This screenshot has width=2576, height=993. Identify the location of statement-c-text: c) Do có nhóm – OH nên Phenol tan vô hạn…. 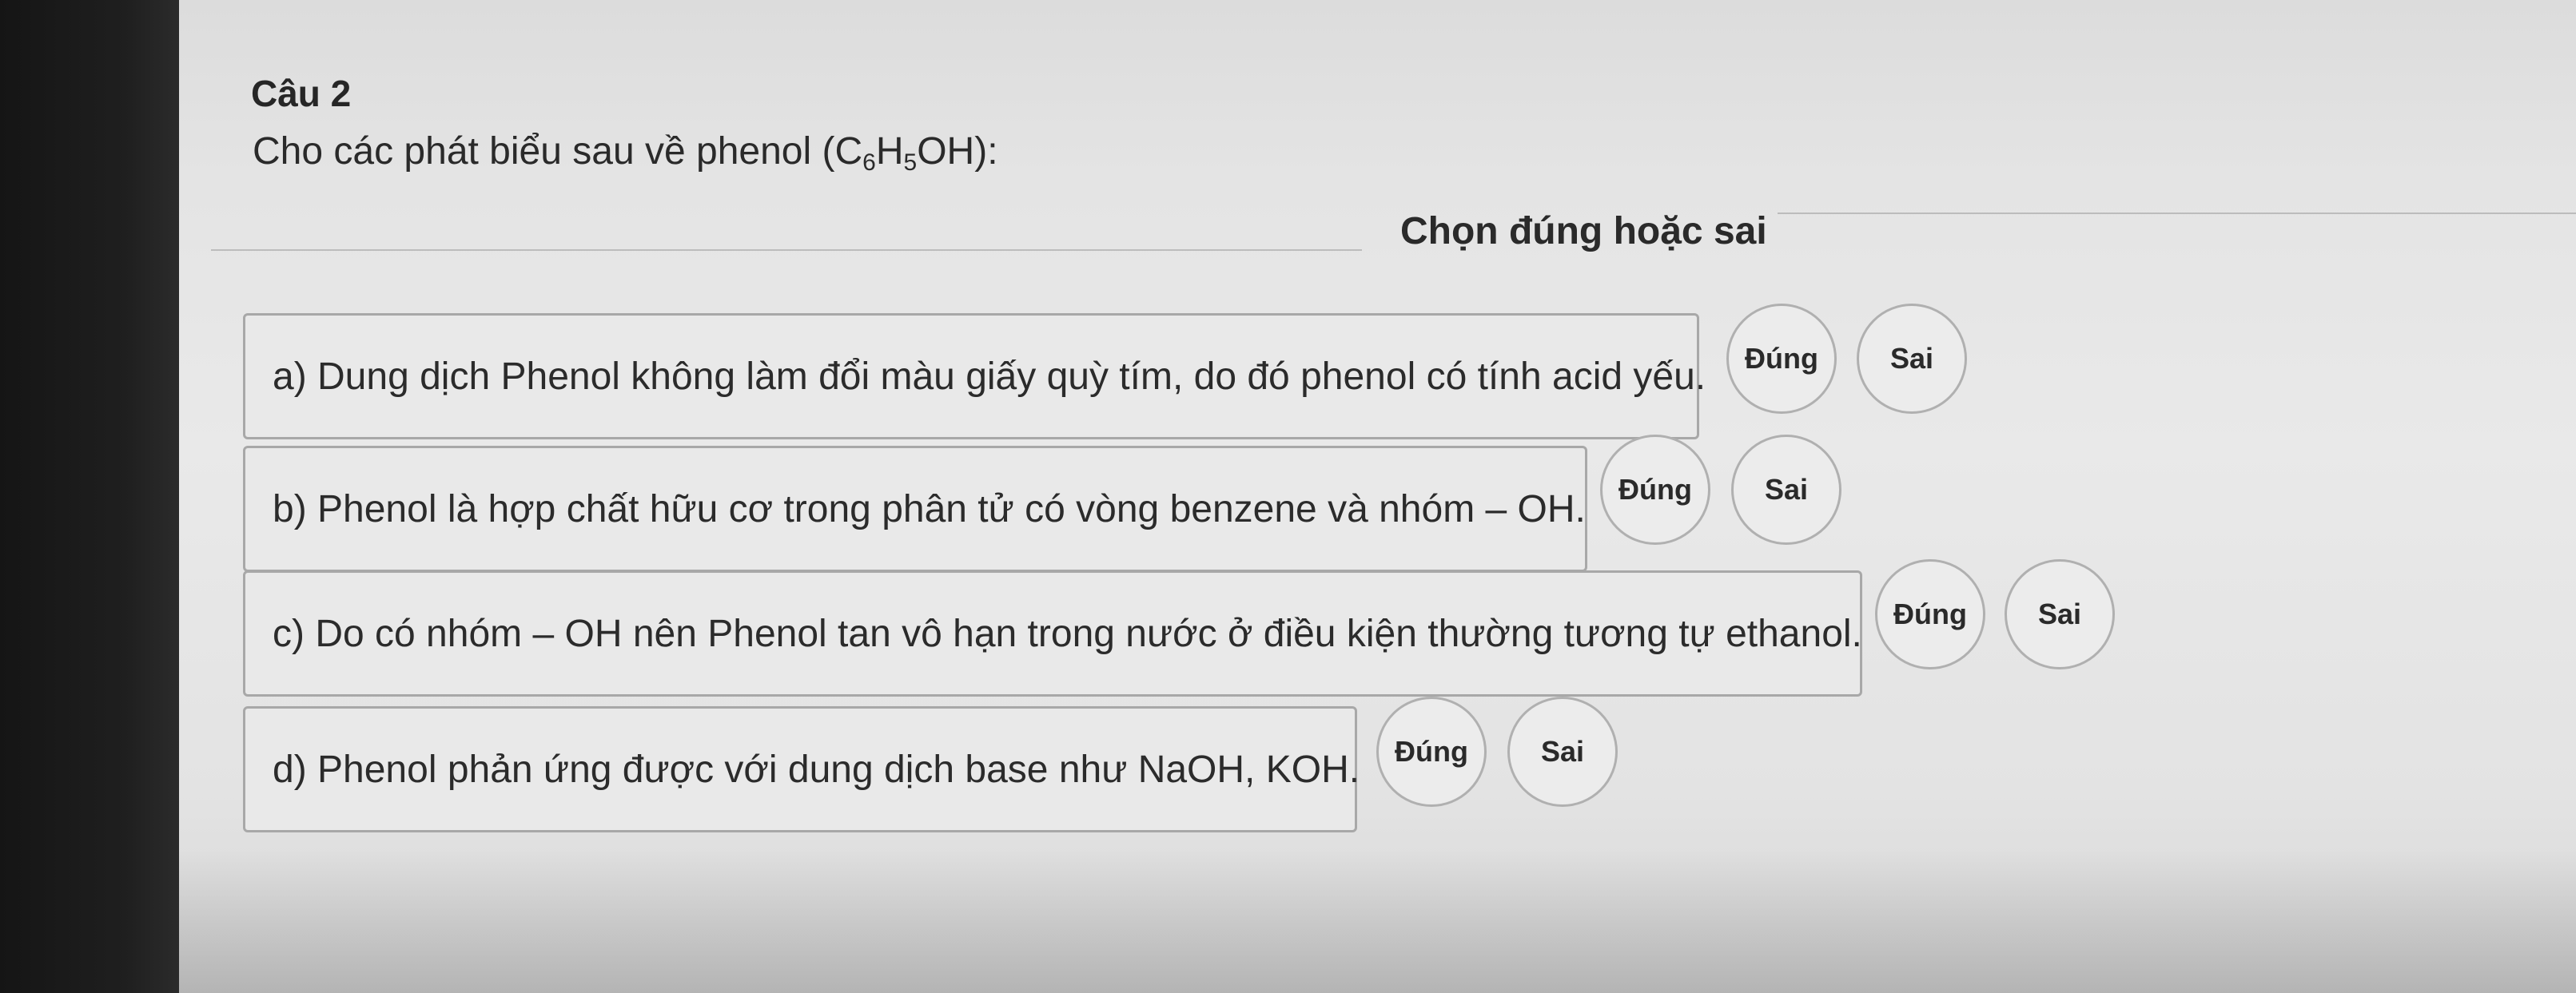
(1067, 633).